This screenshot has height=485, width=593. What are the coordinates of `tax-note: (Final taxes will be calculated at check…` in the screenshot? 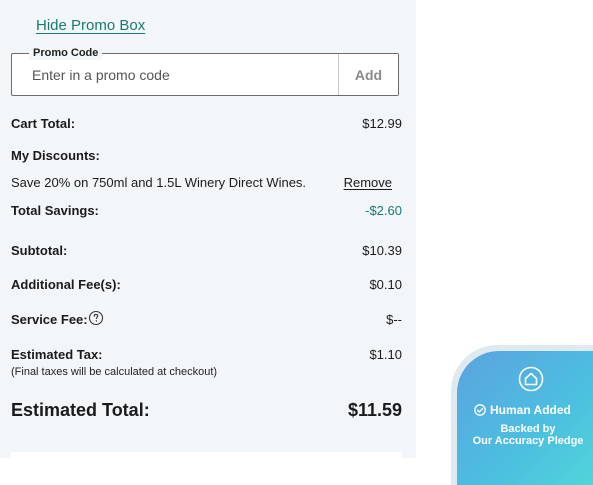 It's located at (114, 372).